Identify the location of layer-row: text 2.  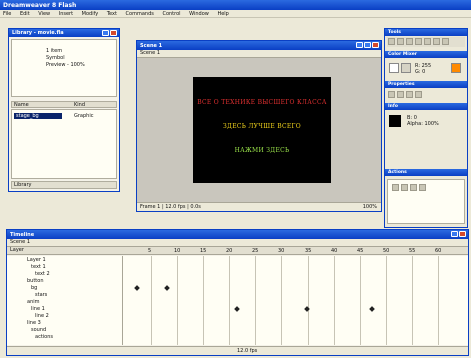
(64, 274).